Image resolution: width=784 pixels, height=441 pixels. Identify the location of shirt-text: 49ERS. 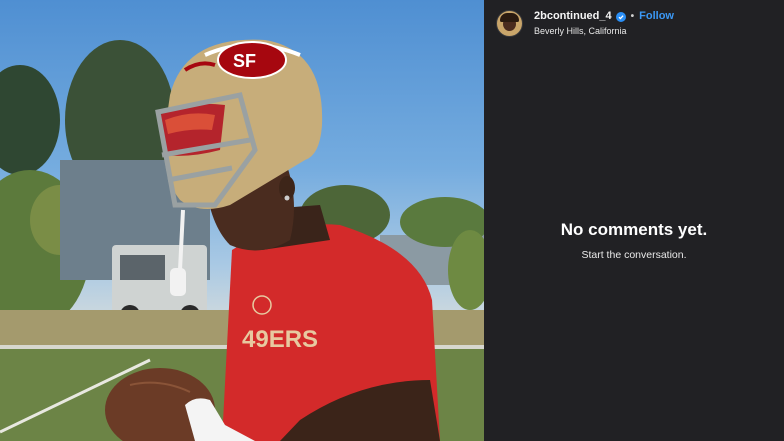
(280, 339).